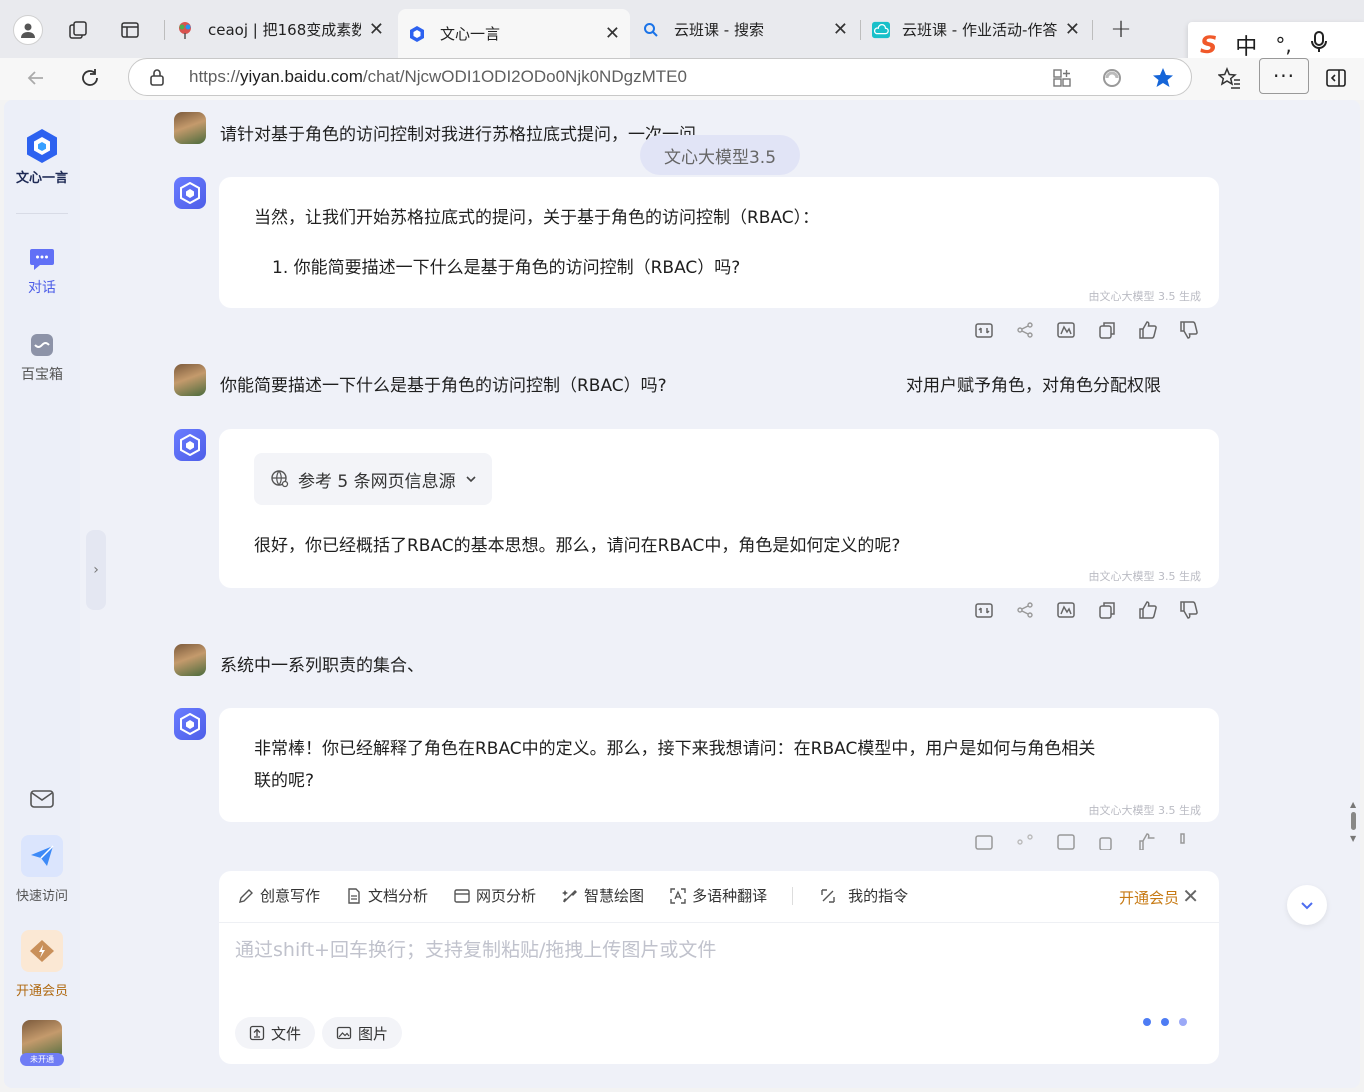 The height and width of the screenshot is (1092, 1364). What do you see at coordinates (1208, 45) in the screenshot?
I see `sogou-logo-icon: S` at bounding box center [1208, 45].